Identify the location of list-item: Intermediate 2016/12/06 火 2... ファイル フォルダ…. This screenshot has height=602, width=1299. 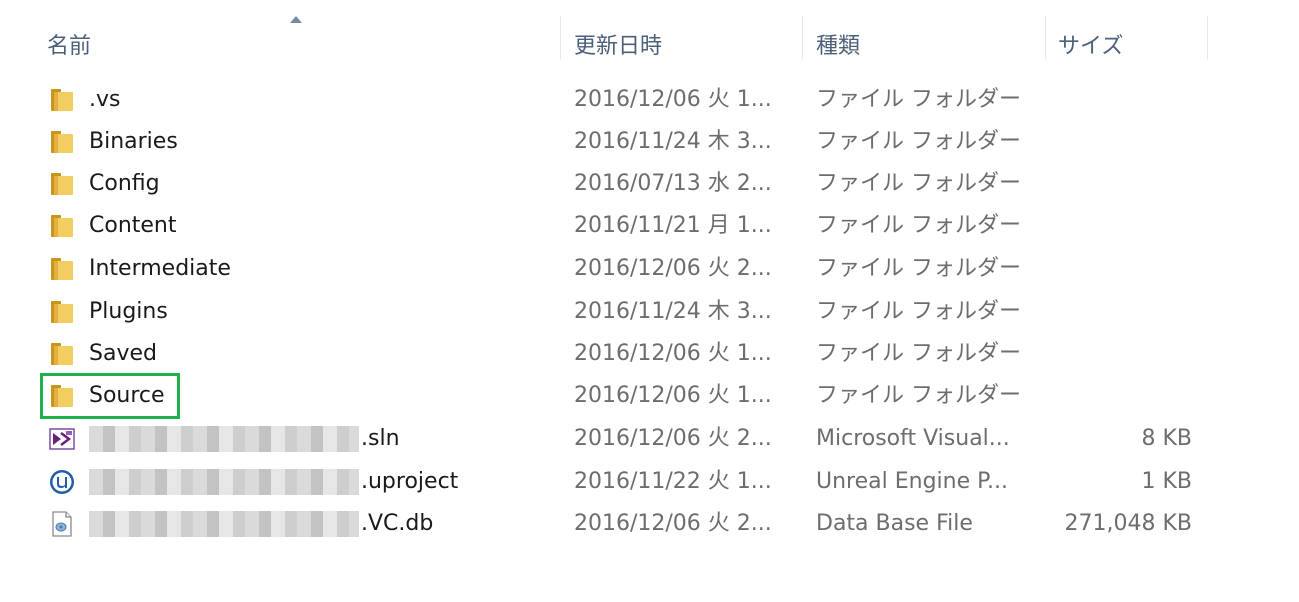
(620, 269).